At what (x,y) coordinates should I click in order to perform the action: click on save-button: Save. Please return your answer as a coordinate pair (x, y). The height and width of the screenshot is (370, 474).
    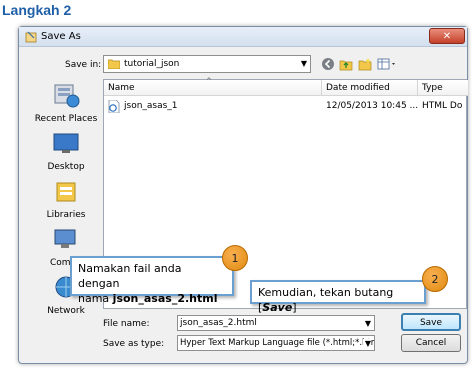
    Looking at the image, I should click on (431, 322).